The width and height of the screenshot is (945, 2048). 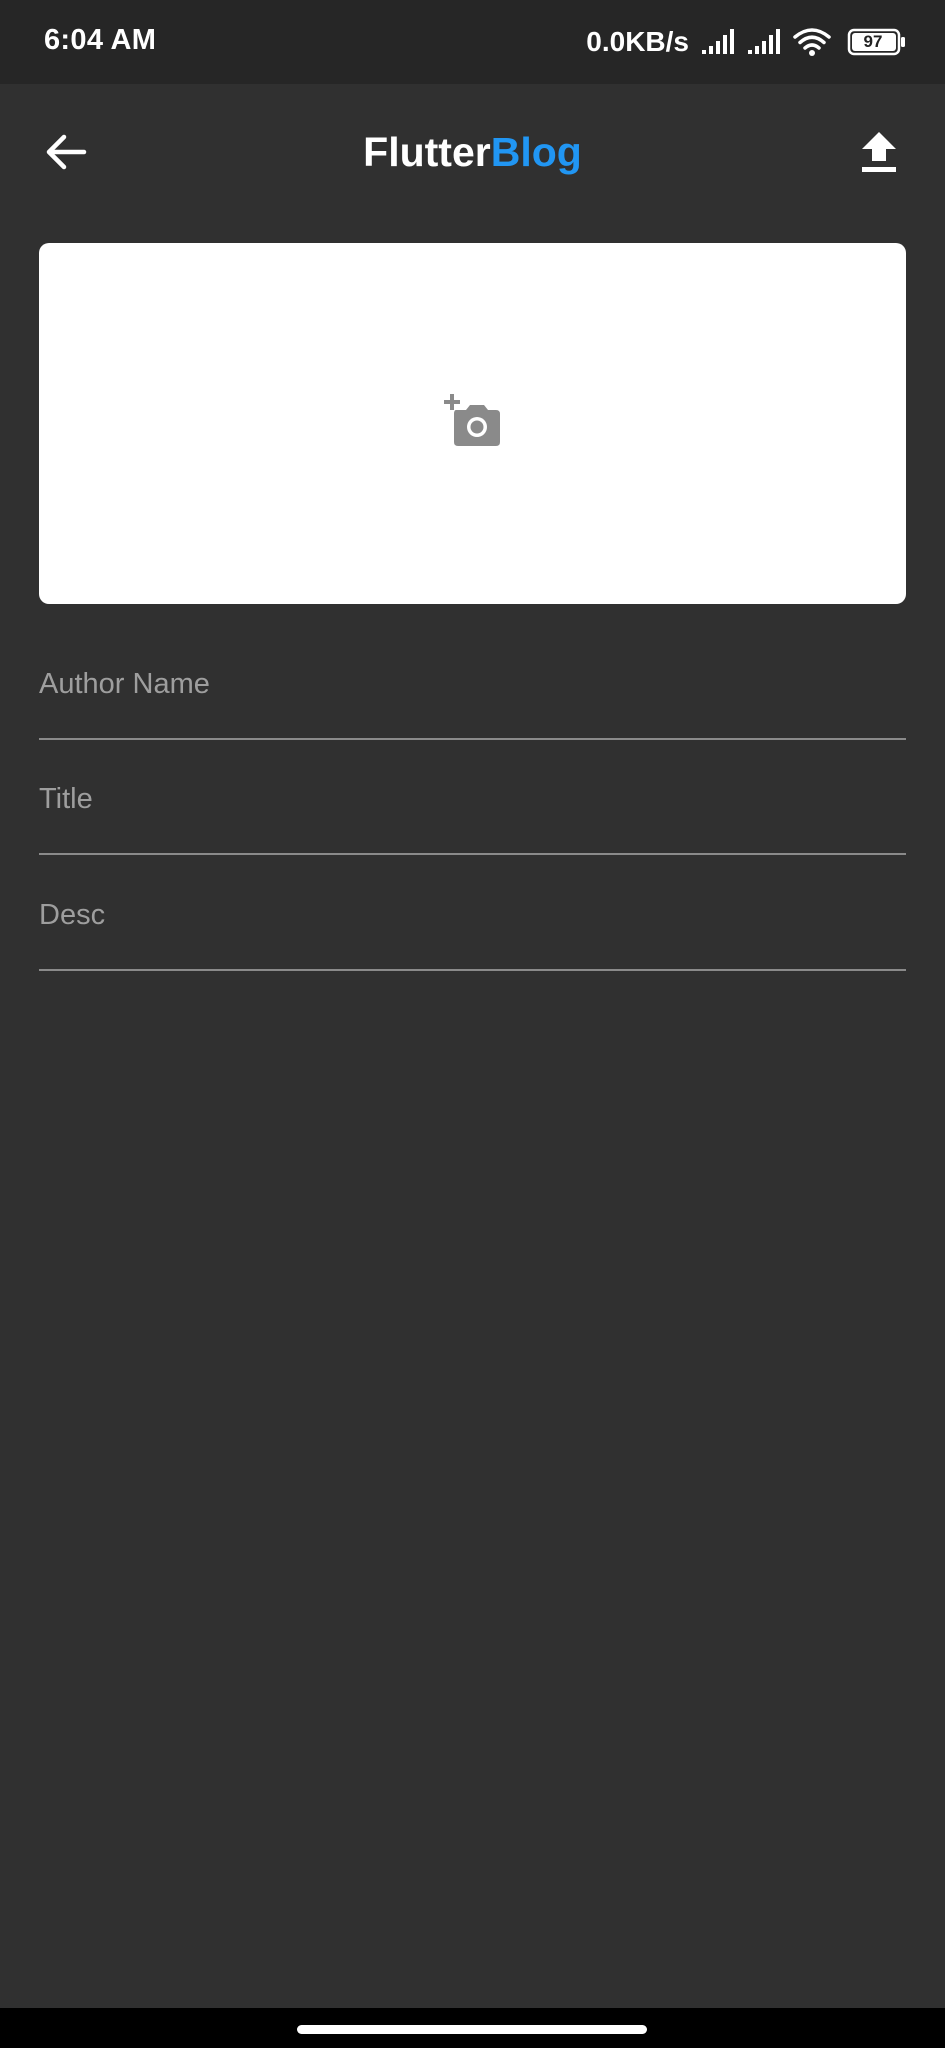 What do you see at coordinates (536, 152) in the screenshot?
I see `title-blog: Blog` at bounding box center [536, 152].